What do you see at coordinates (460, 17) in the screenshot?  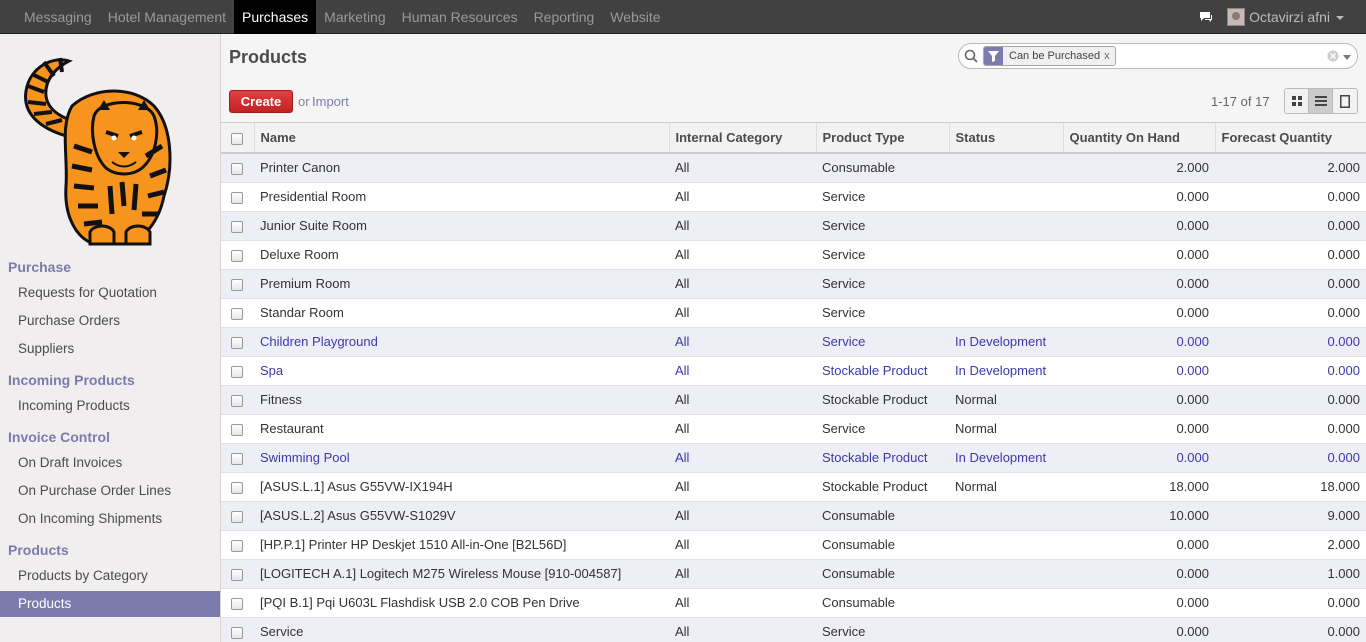 I see `topnav-human-resources: Human Resources` at bounding box center [460, 17].